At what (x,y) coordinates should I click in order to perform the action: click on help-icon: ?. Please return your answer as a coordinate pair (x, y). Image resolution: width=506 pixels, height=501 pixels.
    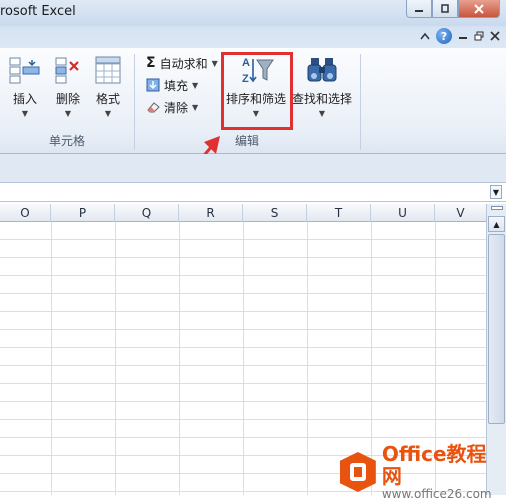
    Looking at the image, I should click on (444, 36).